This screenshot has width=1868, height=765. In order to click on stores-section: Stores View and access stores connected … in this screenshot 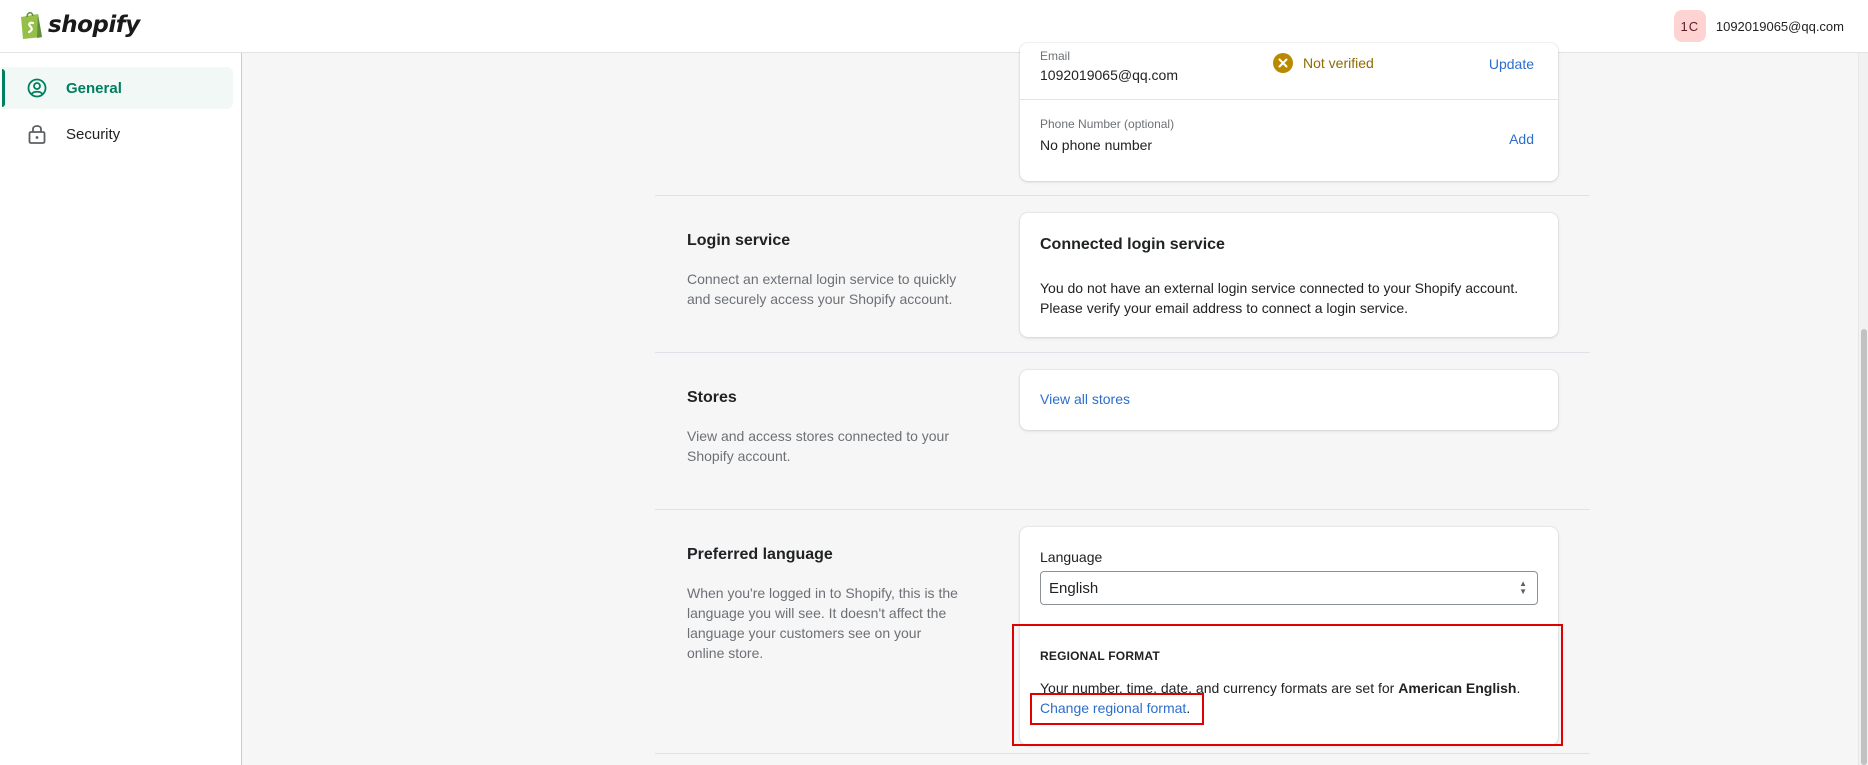, I will do `click(1122, 431)`.